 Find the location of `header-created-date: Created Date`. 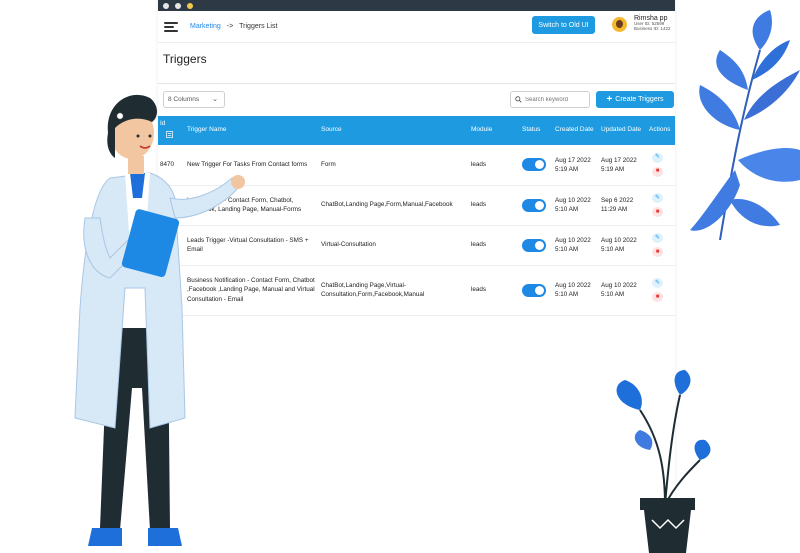

header-created-date: Created Date is located at coordinates (576, 130).